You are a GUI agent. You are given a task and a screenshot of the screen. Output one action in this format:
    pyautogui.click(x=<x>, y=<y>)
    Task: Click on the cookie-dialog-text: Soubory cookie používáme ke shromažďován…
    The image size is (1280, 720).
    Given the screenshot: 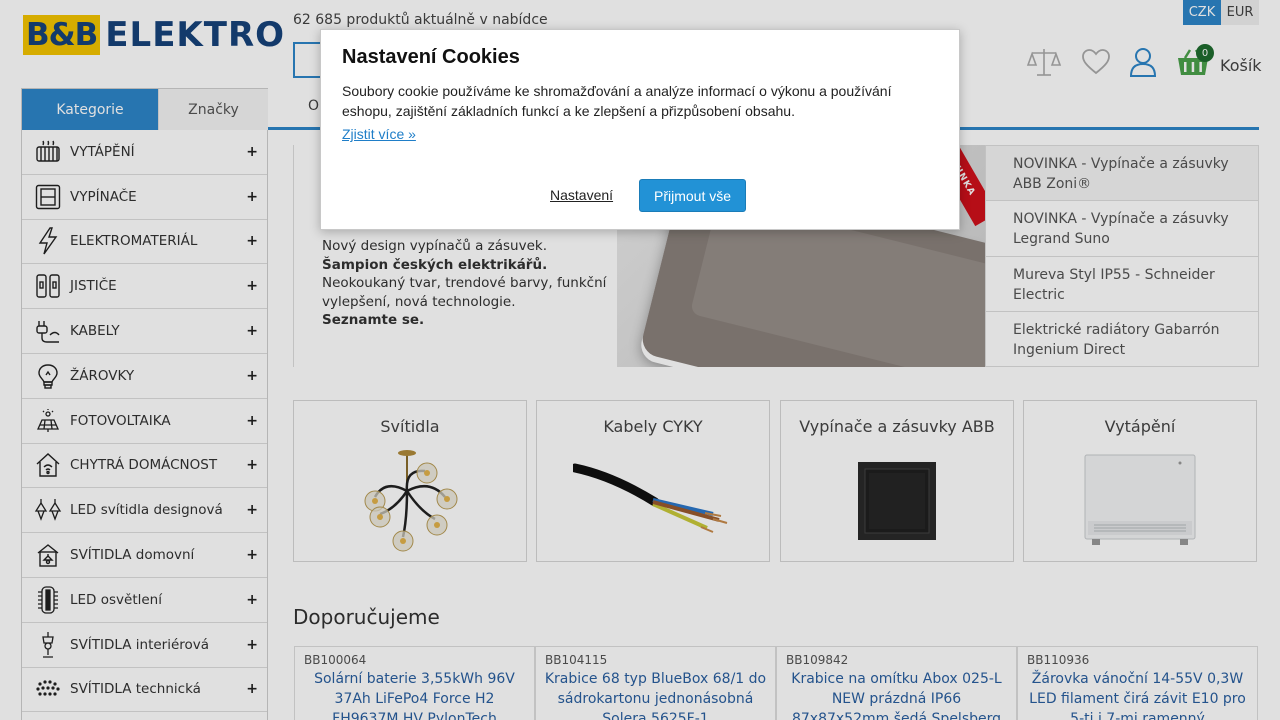 What is the action you would take?
    pyautogui.click(x=617, y=101)
    